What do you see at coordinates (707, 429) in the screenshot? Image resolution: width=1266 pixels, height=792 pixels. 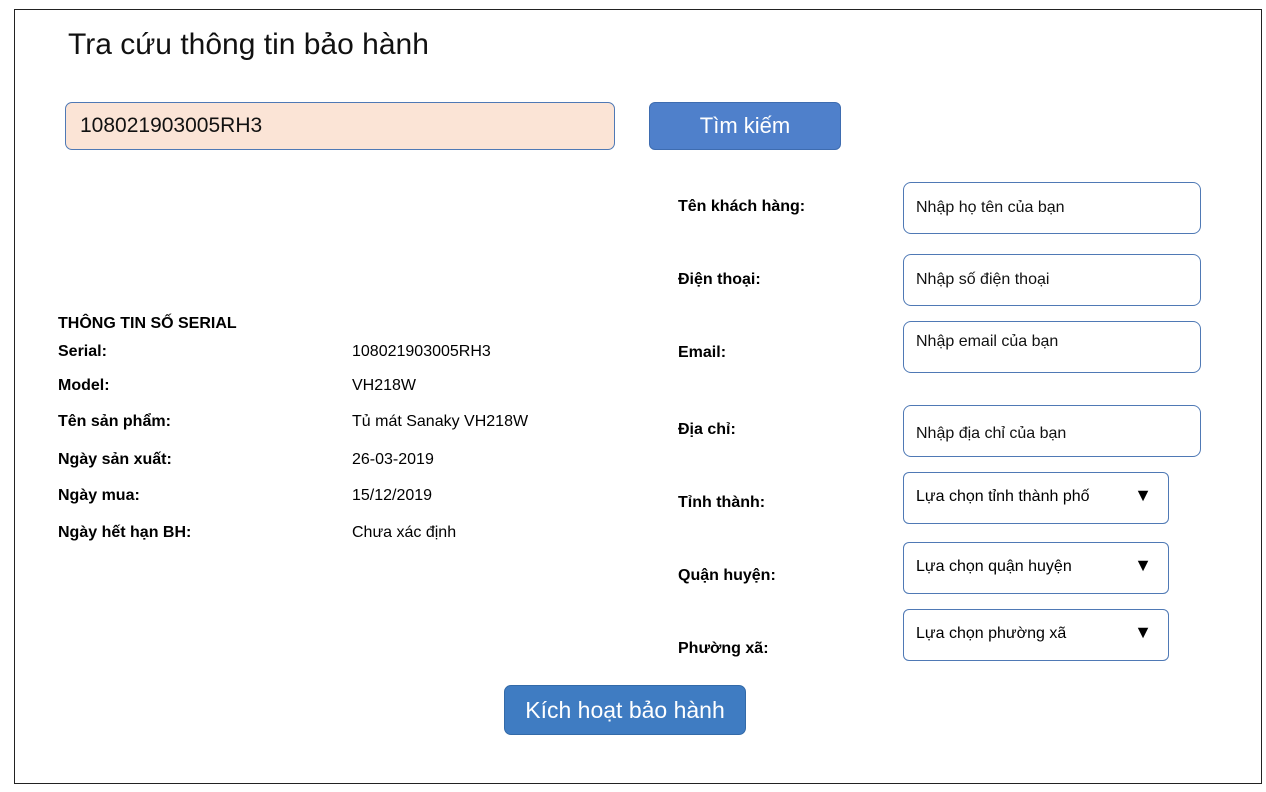 I see `address-label: Địa chỉ:` at bounding box center [707, 429].